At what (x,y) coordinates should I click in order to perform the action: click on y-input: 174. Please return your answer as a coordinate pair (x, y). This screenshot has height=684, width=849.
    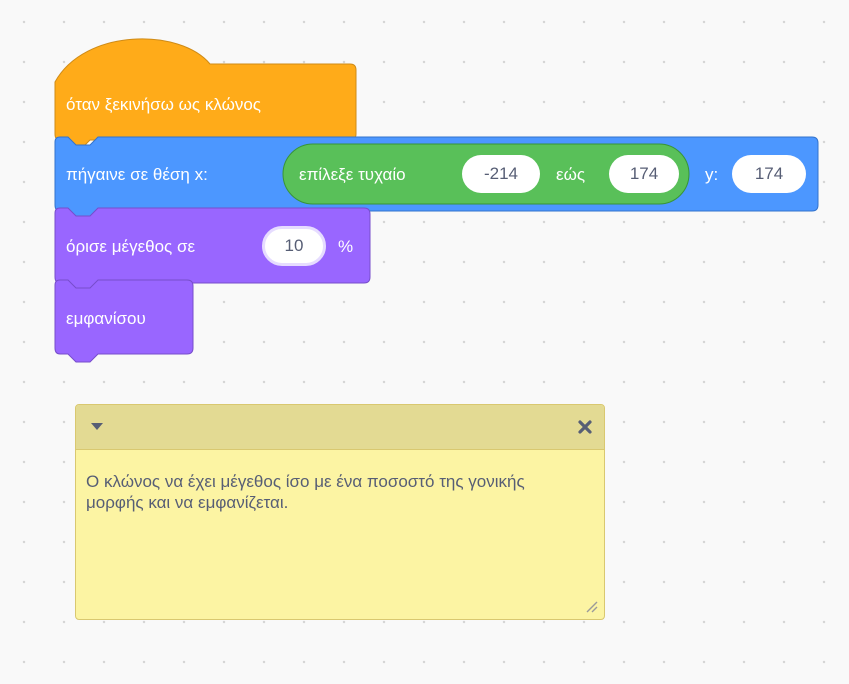
    Looking at the image, I should click on (769, 174).